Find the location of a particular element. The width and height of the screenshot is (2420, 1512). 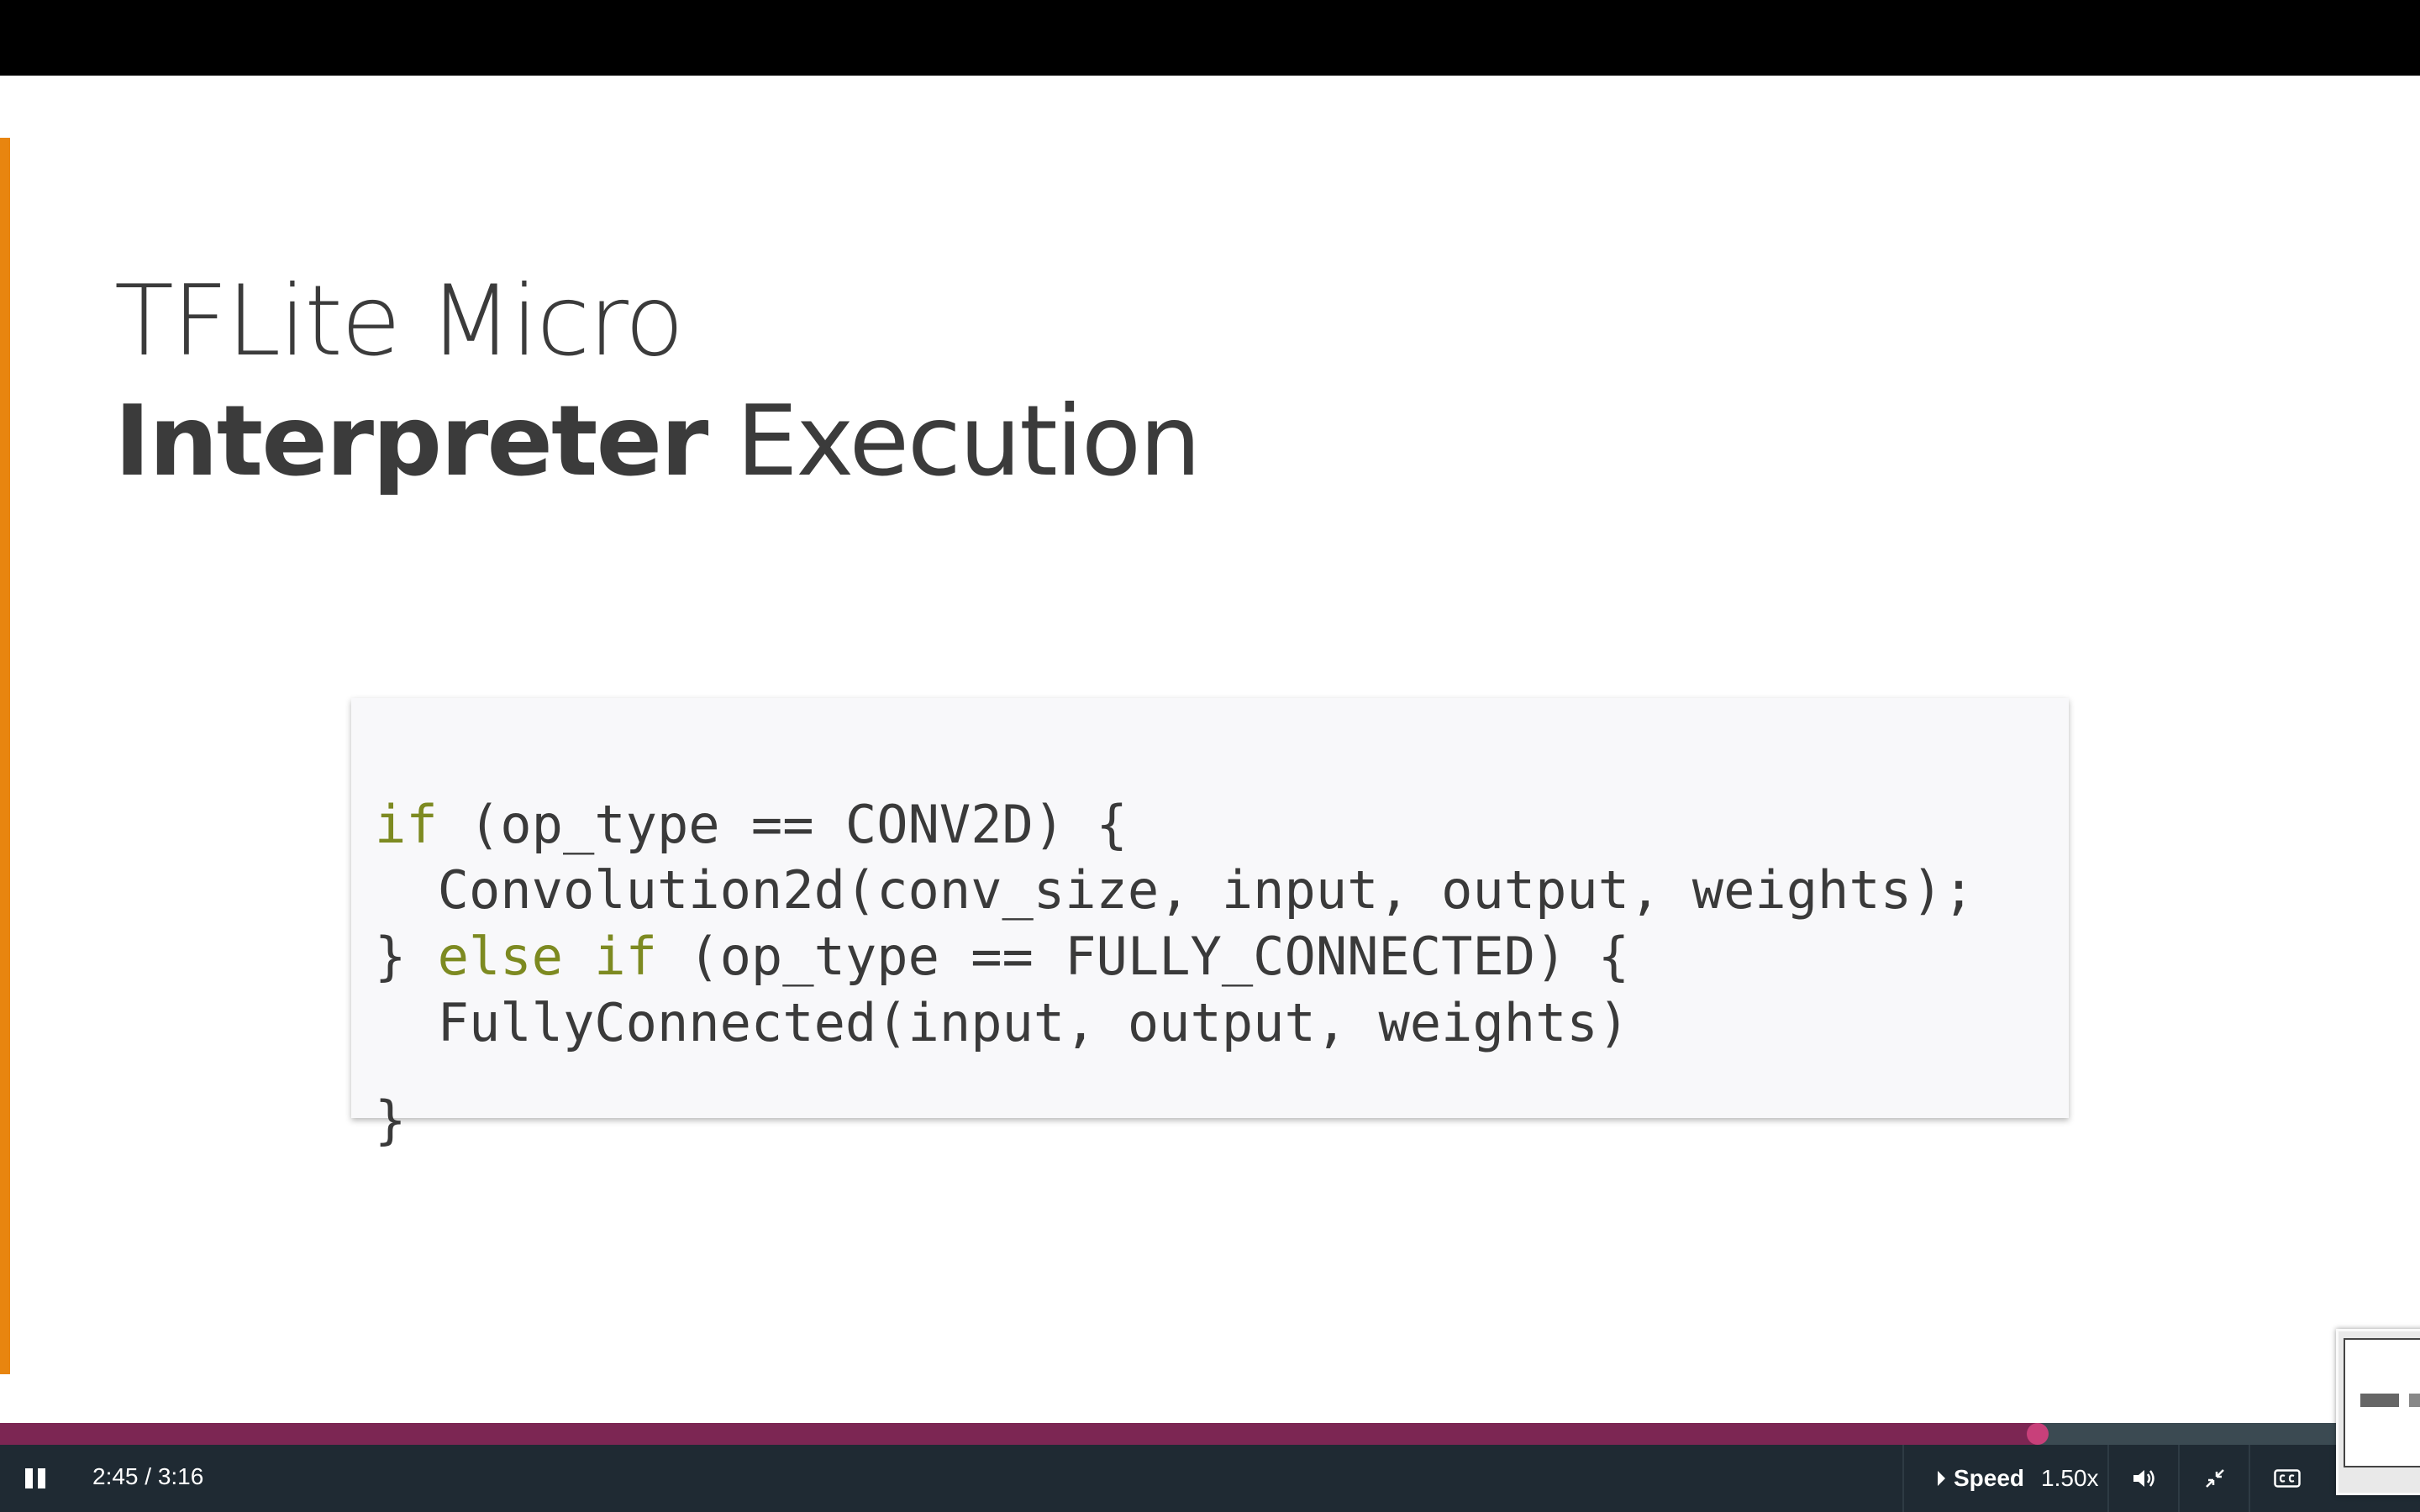

code-keyword: else is located at coordinates (500, 956).